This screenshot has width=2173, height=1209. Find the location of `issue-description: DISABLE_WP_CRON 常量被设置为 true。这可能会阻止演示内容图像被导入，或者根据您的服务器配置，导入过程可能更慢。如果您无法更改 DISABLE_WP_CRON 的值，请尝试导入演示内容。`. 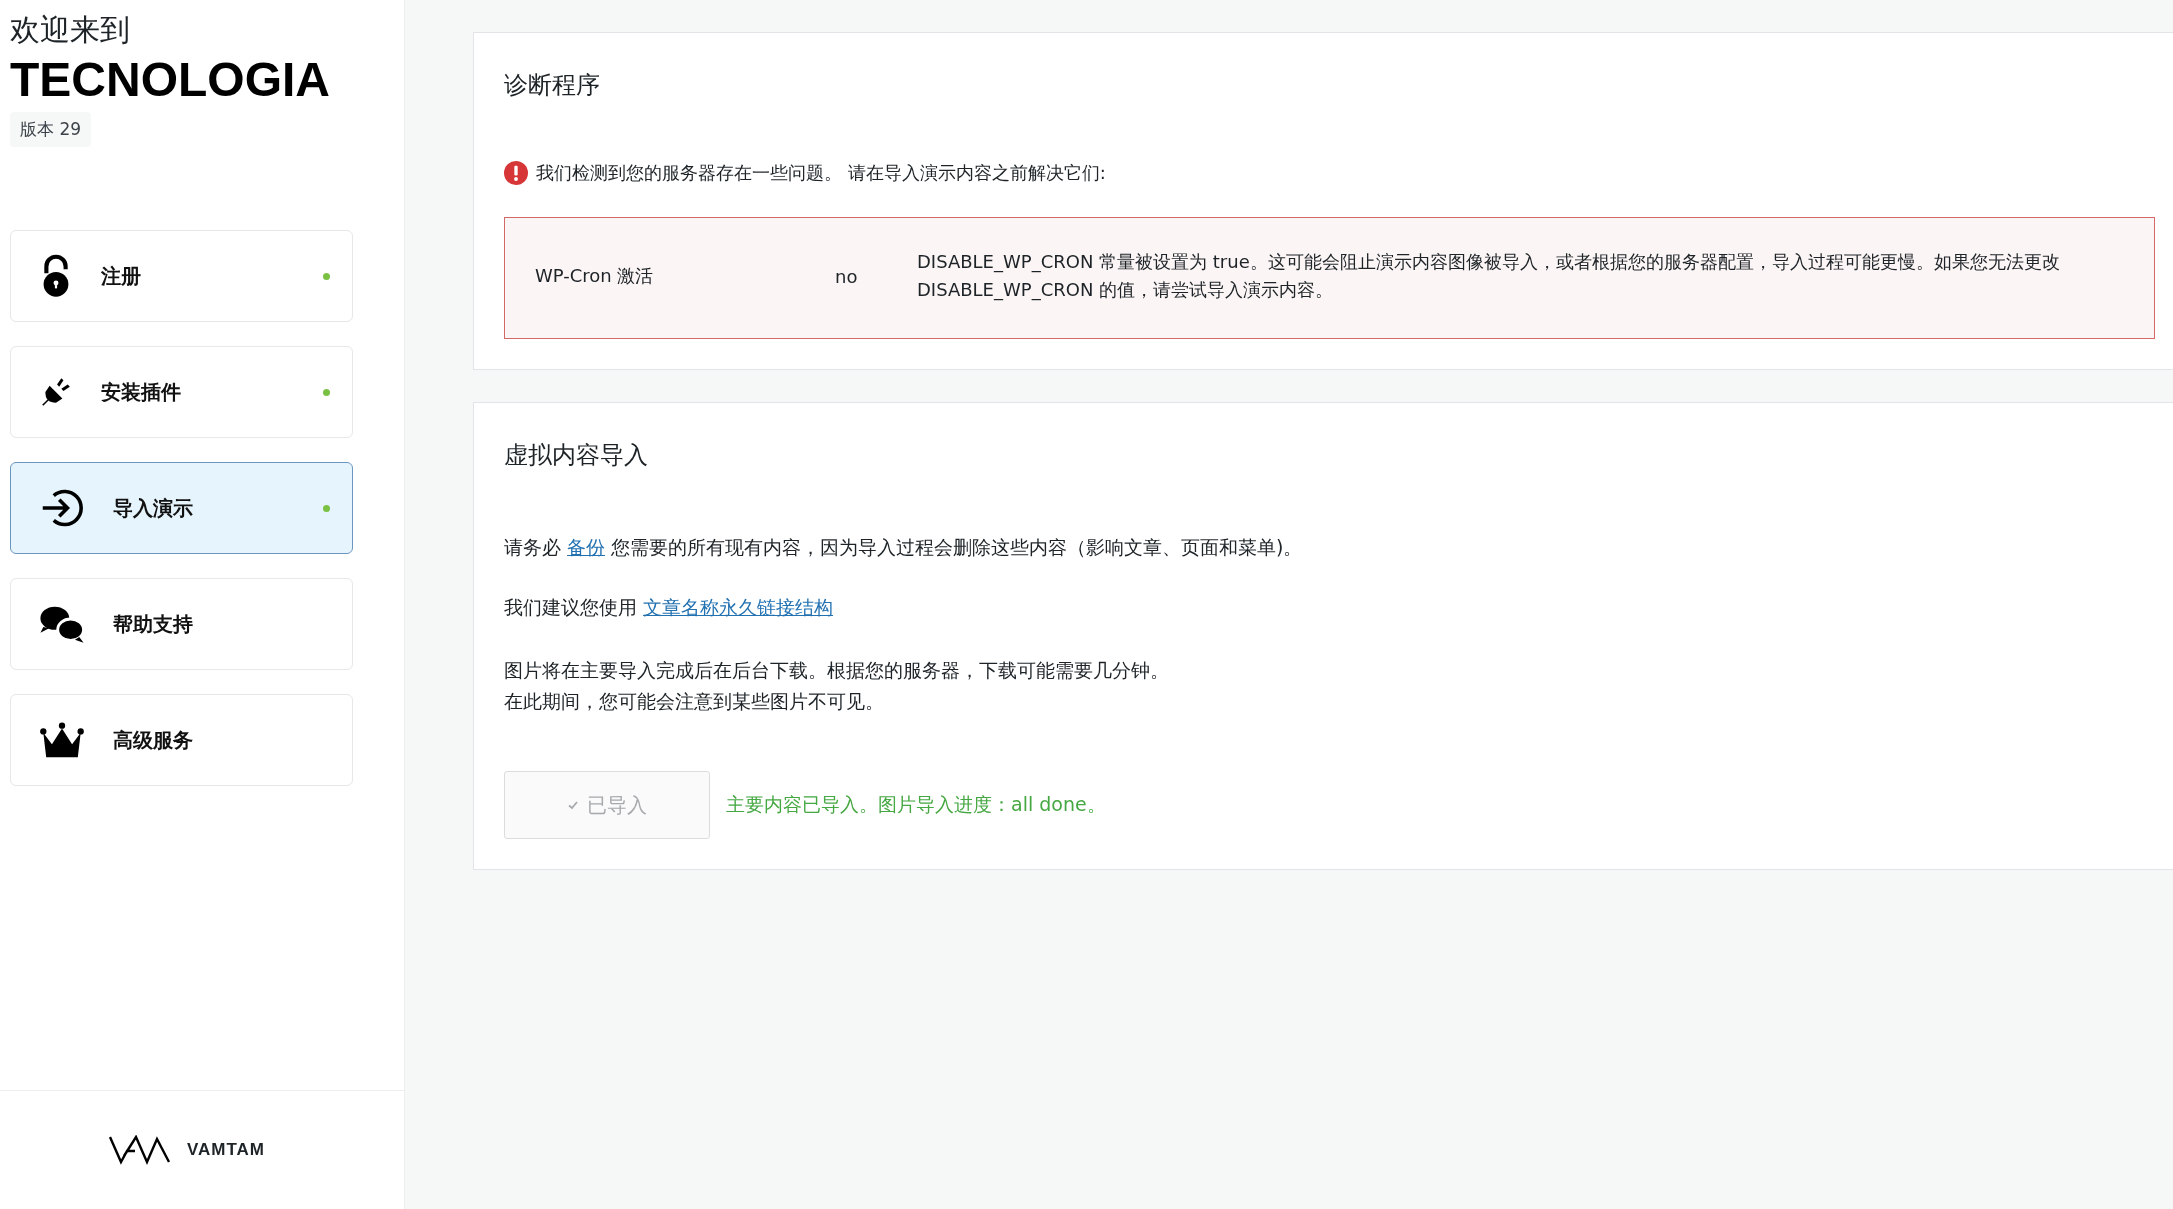

issue-description: DISABLE_WP_CRON 常量被设置为 true。这可能会阻止演示内容图像被导入，或者根据您的服务器配置，导入过程可能更慢。如果您无法更改 DISABLE_WP_CRON 的值，请尝试导入演示内容。 is located at coordinates (1489, 276).